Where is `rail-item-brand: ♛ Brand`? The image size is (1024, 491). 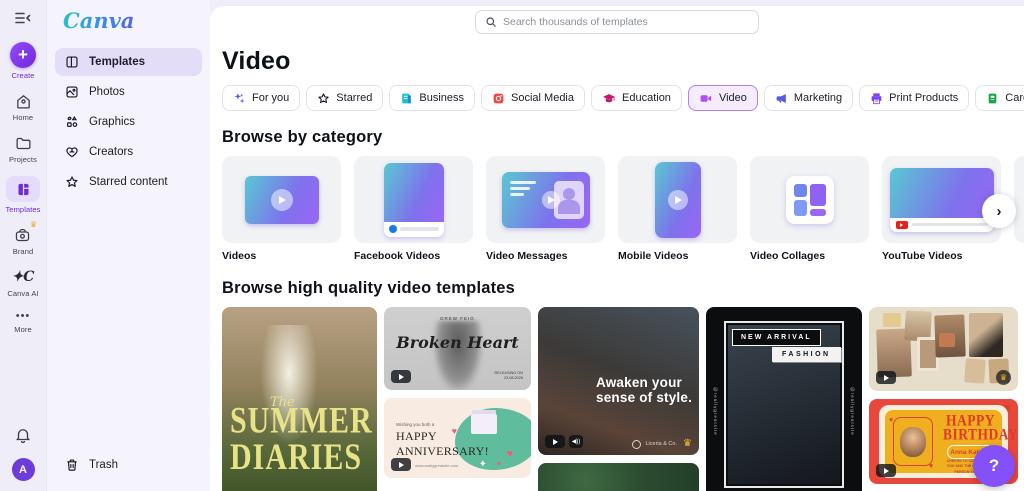
rail-item-brand: ♛ Brand is located at coordinates (25, 238).